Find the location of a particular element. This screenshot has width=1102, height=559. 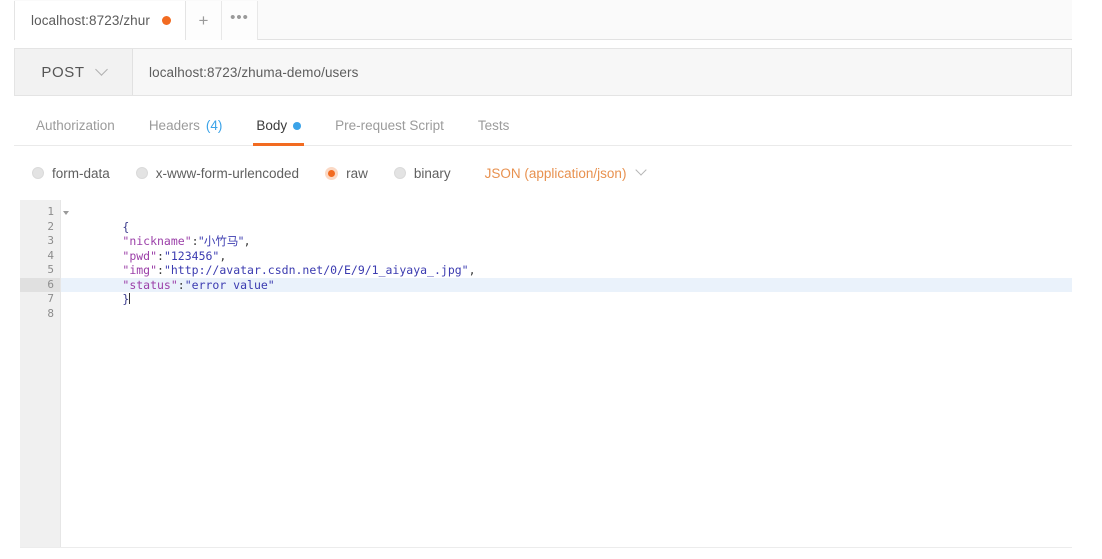

content-type-label: JSON (application/json) is located at coordinates (555, 173).